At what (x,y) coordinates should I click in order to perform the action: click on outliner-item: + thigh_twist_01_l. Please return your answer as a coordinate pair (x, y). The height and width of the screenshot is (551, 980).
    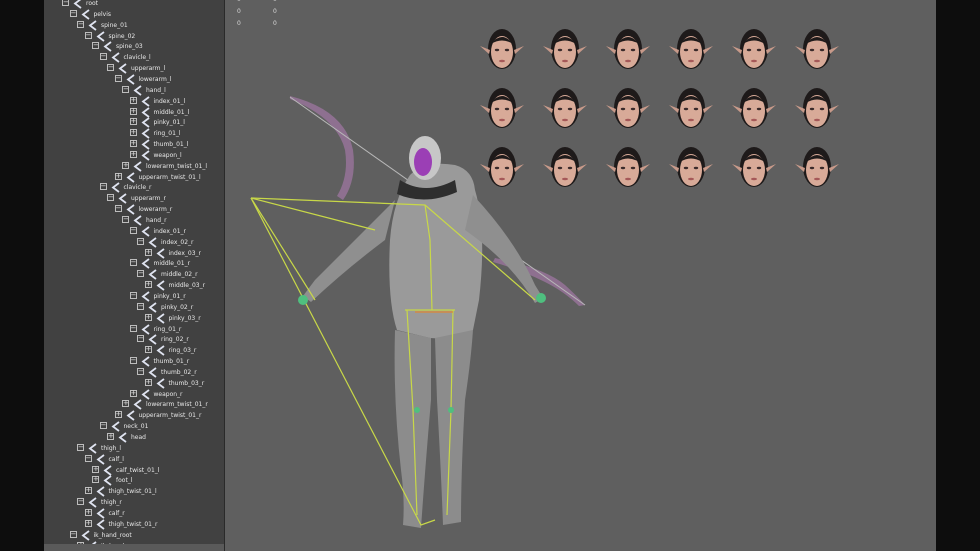
    Looking at the image, I should click on (133, 491).